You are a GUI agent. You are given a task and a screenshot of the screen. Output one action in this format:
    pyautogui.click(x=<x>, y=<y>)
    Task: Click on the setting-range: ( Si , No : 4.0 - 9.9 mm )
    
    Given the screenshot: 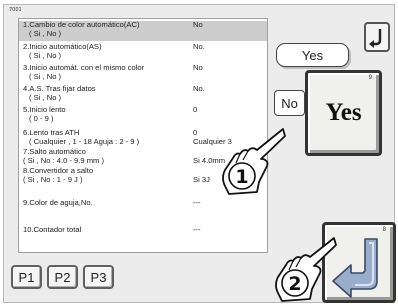 What is the action you would take?
    pyautogui.click(x=64, y=160)
    